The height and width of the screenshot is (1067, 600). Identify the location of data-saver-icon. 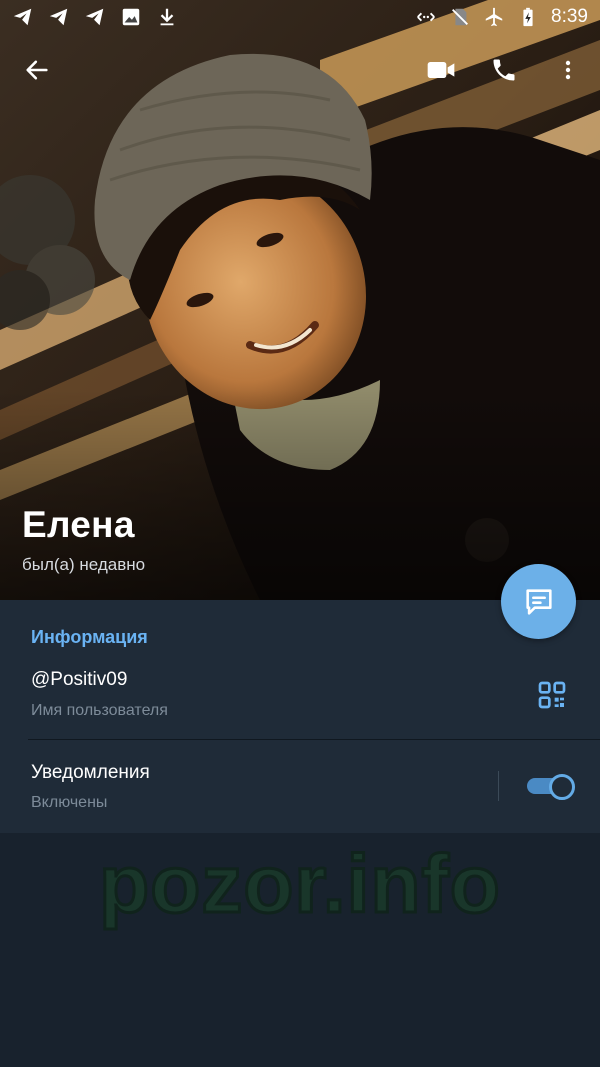
(426, 17).